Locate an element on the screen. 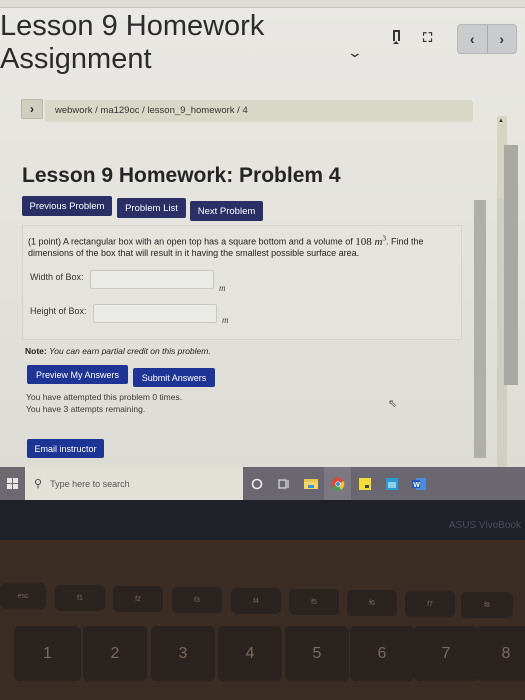  window-top-edge is located at coordinates (262, 4).